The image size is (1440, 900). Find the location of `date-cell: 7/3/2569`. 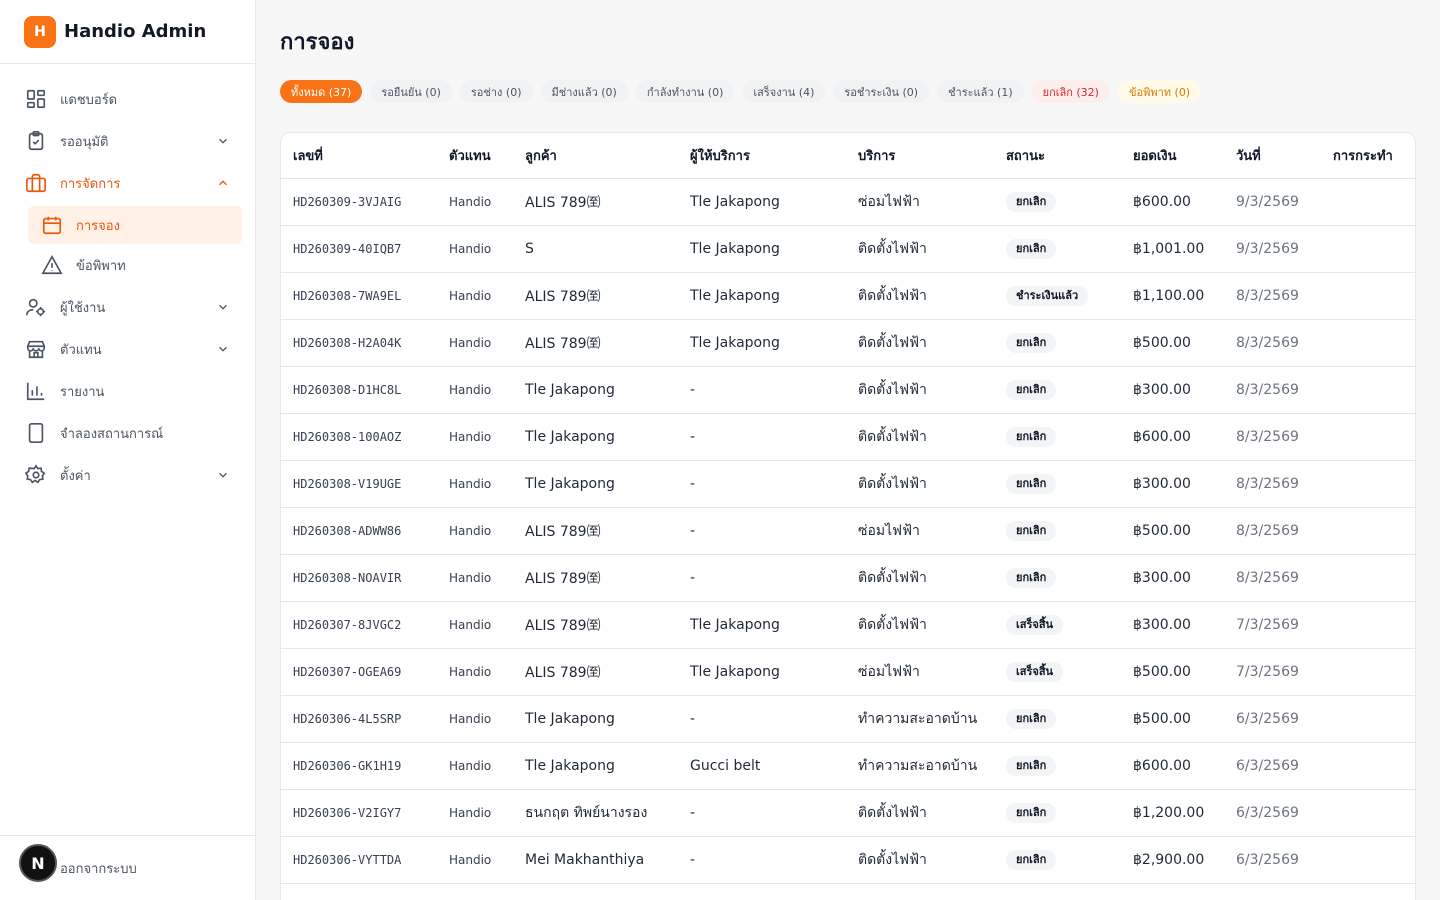

date-cell: 7/3/2569 is located at coordinates (1267, 671).